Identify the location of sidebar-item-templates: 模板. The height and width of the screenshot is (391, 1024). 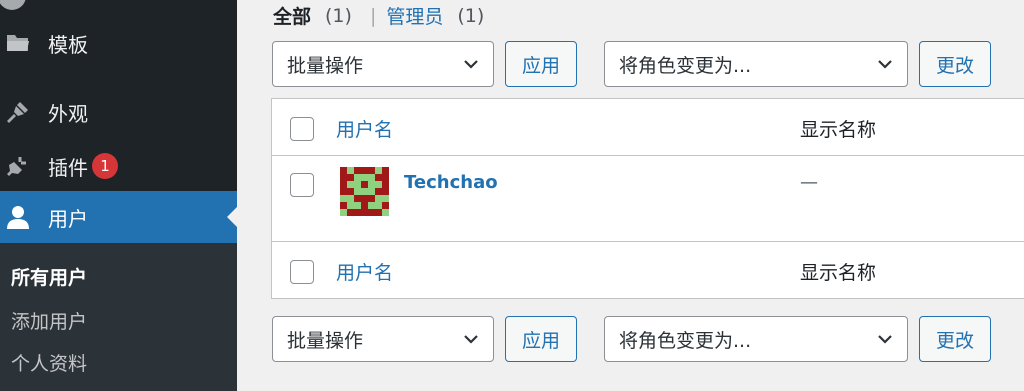
(118, 43).